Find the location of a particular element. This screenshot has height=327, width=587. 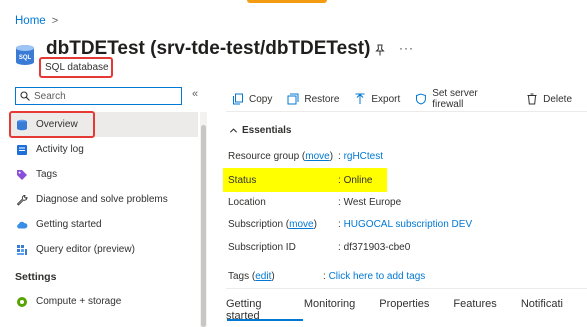

top-accent-bar is located at coordinates (287, 1).